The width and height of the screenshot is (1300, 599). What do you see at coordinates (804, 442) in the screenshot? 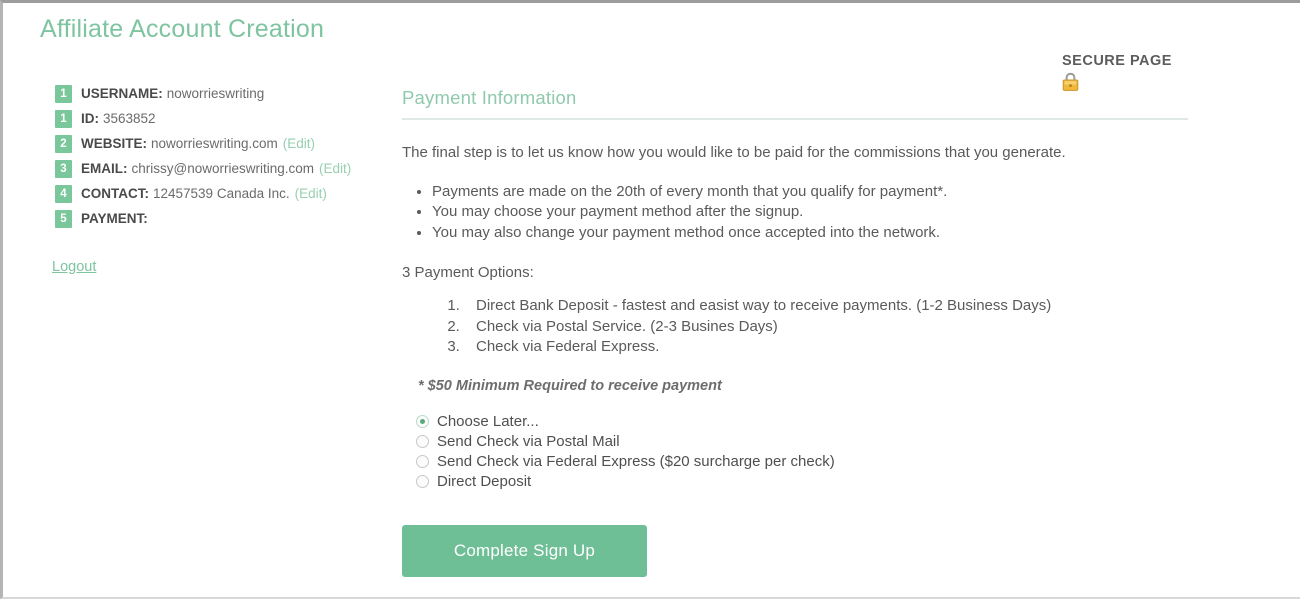
I see `radio-option-postal-mail: Send Check via Postal Mail` at bounding box center [804, 442].